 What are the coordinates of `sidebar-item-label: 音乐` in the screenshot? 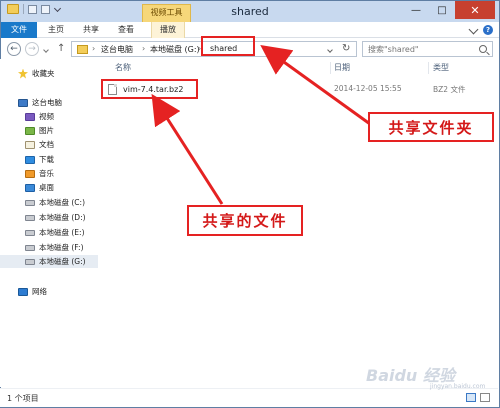 It's located at (46, 173).